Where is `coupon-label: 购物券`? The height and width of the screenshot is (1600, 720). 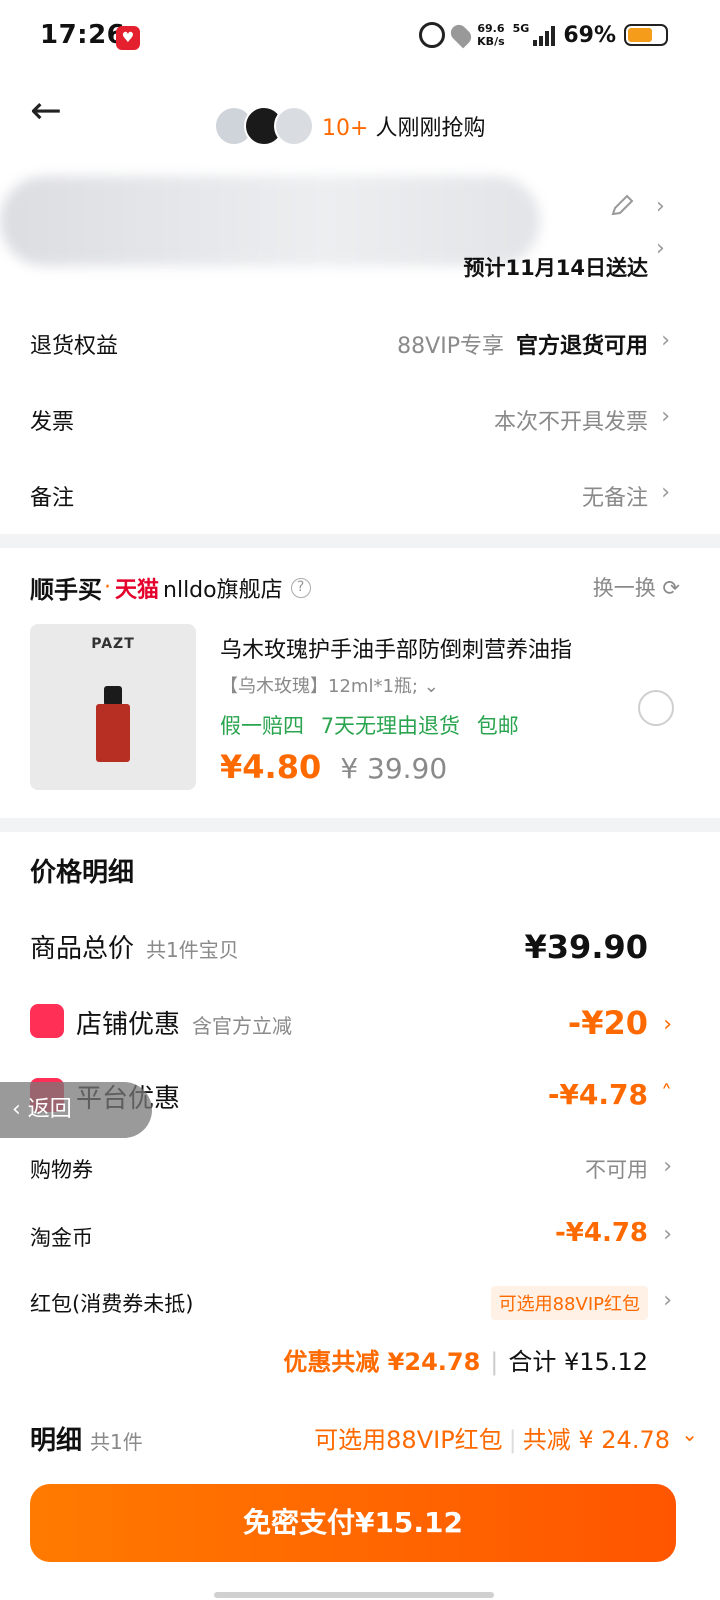
coupon-label: 购物券 is located at coordinates (61, 1170).